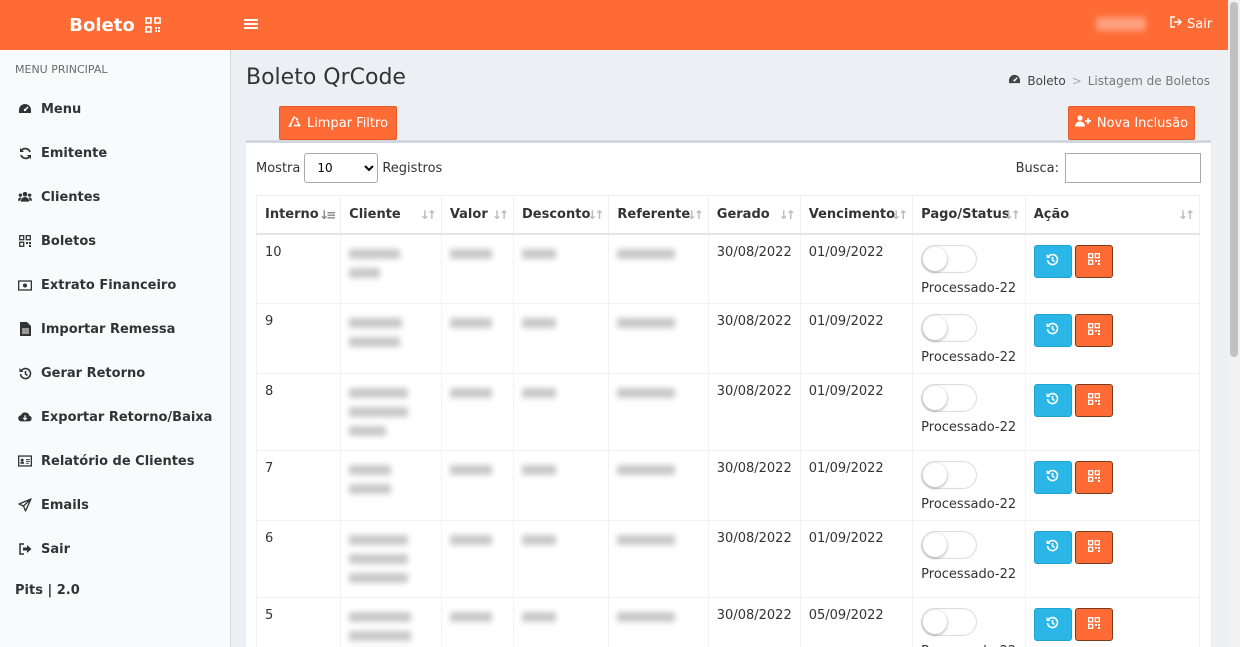 This screenshot has height=647, width=1240. Describe the element at coordinates (1133, 168) in the screenshot. I see `search-input` at that location.